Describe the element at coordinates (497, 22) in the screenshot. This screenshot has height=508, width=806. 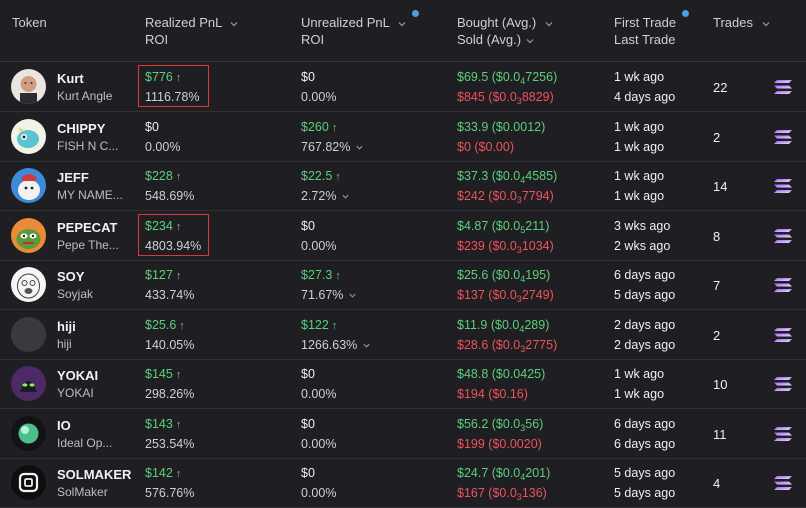
I see `header-bought-label: Bought (Avg.)` at that location.